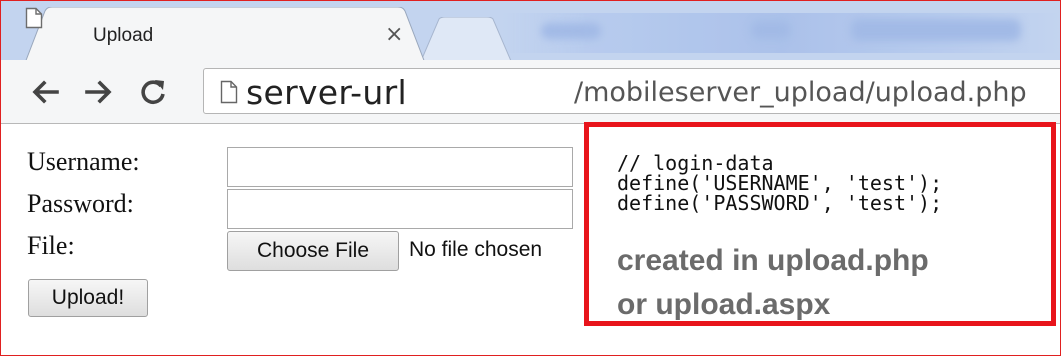  I want to click on annotation-note: created in upload.php or upload.aspx, so click(773, 283).